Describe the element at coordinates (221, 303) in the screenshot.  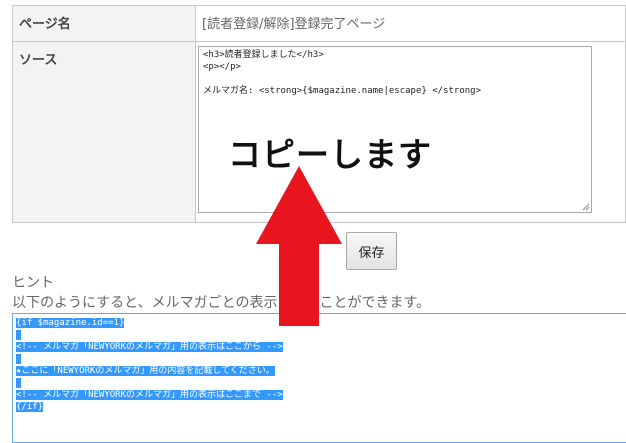
I see `hint-description: 以下のようにすると、メルマガごとの表示 ことができます。` at that location.